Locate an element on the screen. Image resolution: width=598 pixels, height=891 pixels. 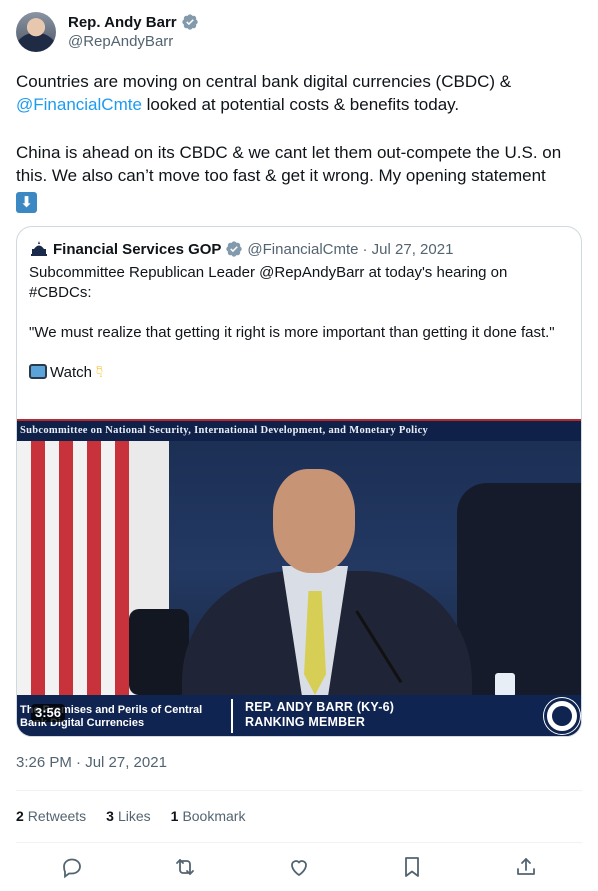
speaker-caption: REP. ANDY BARR (KY-6) RANKING MEMBER is located at coordinates (320, 714).